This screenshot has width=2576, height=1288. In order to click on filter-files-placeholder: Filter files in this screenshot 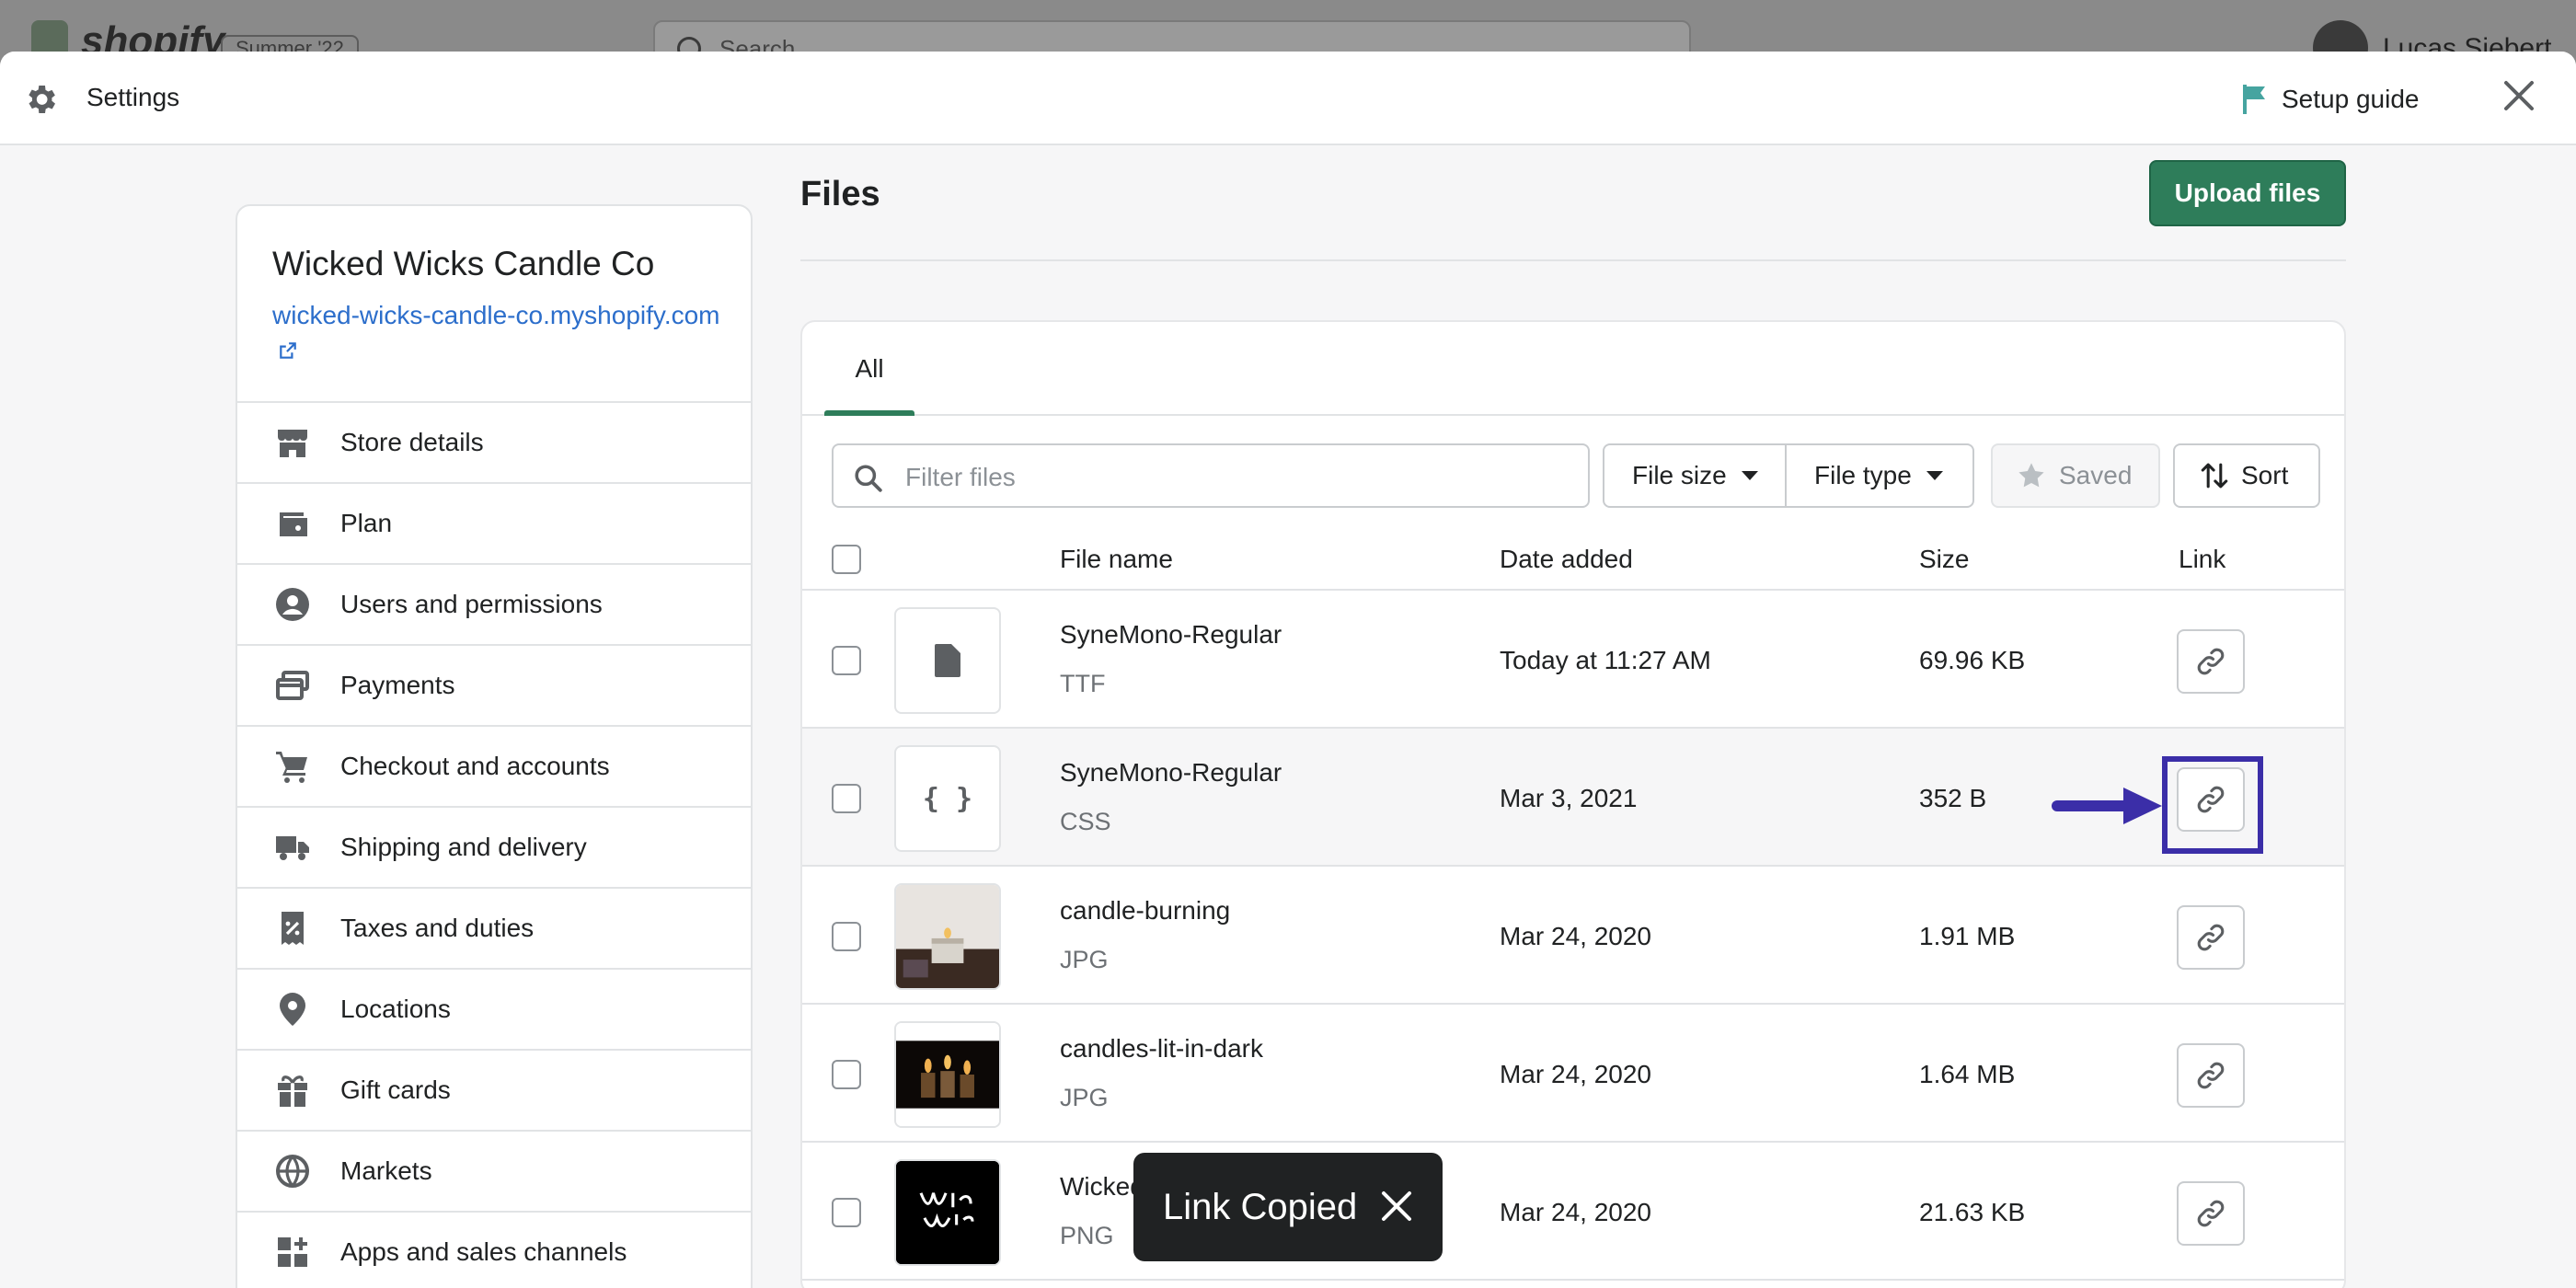, I will do `click(960, 477)`.